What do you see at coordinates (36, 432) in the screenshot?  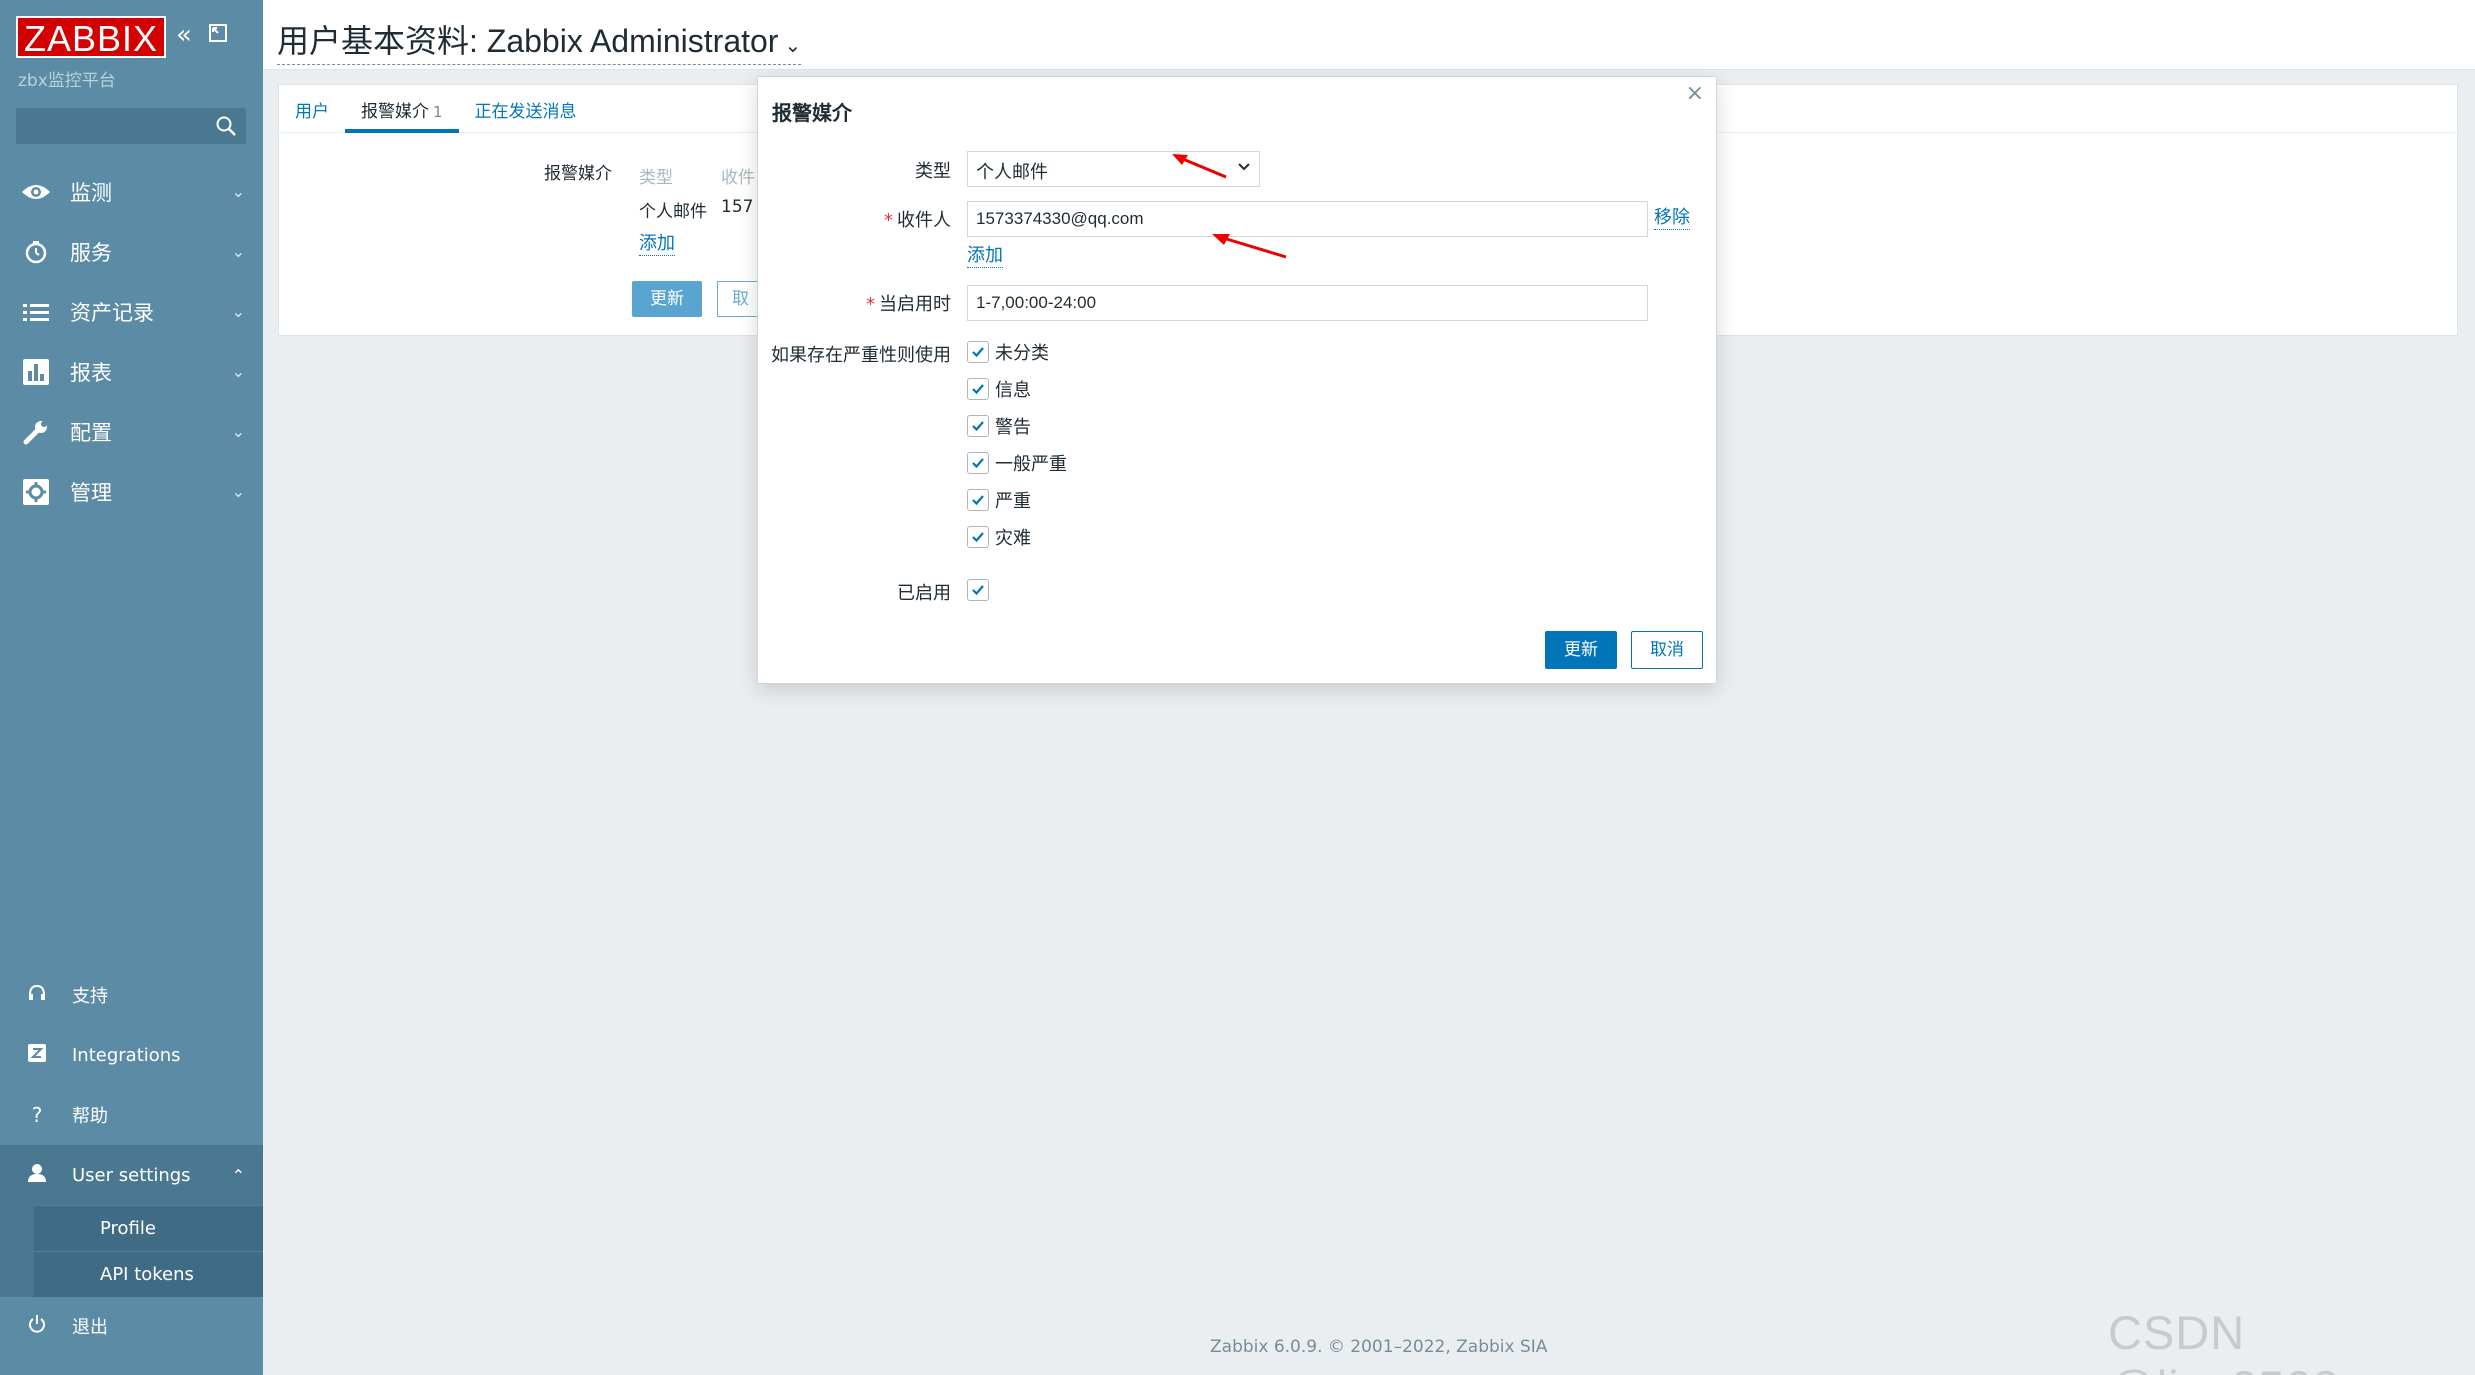 I see `wrench-icon` at bounding box center [36, 432].